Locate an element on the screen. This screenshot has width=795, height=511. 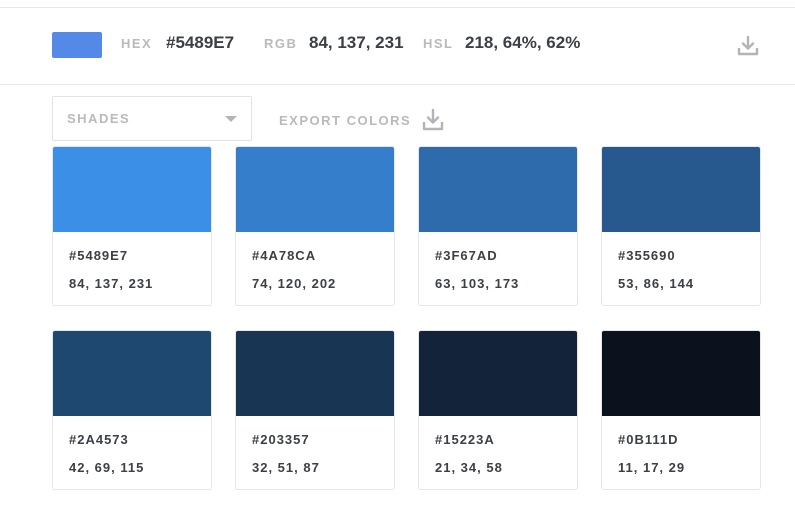
shade-rgb: 21, 34, 58 is located at coordinates (469, 467).